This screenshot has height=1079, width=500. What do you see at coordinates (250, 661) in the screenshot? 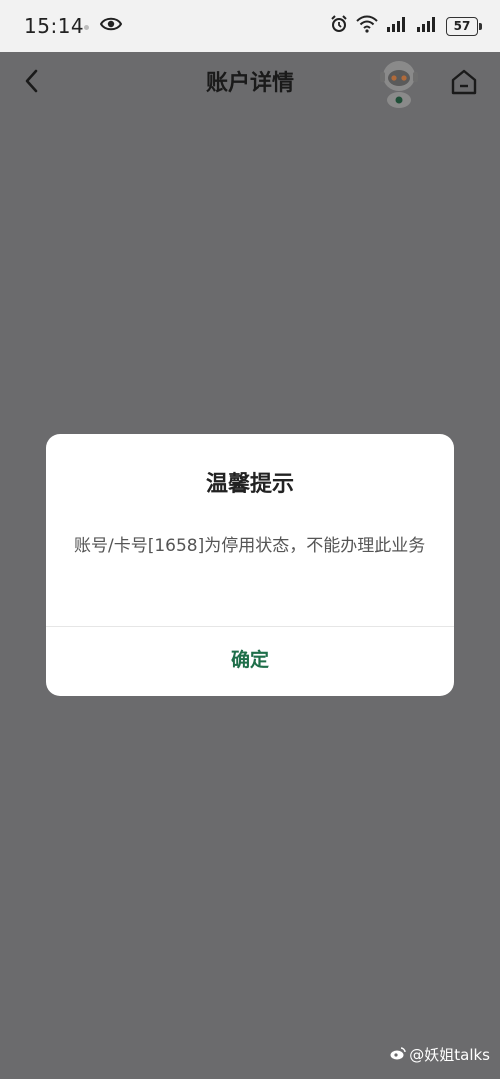
I see `confirm-button: 确定` at bounding box center [250, 661].